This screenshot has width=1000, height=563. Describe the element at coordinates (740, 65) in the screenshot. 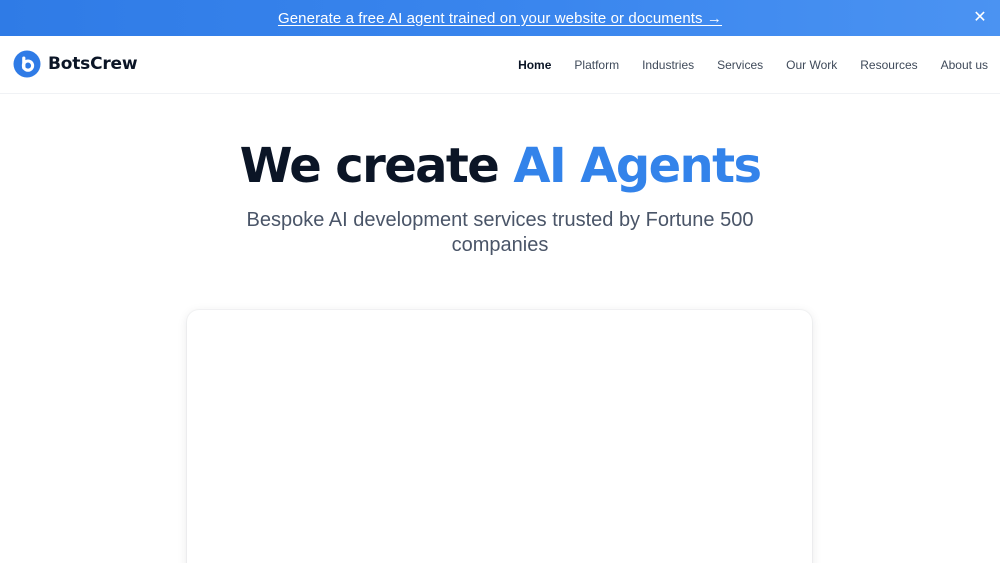

I see `nav-services: Services` at that location.